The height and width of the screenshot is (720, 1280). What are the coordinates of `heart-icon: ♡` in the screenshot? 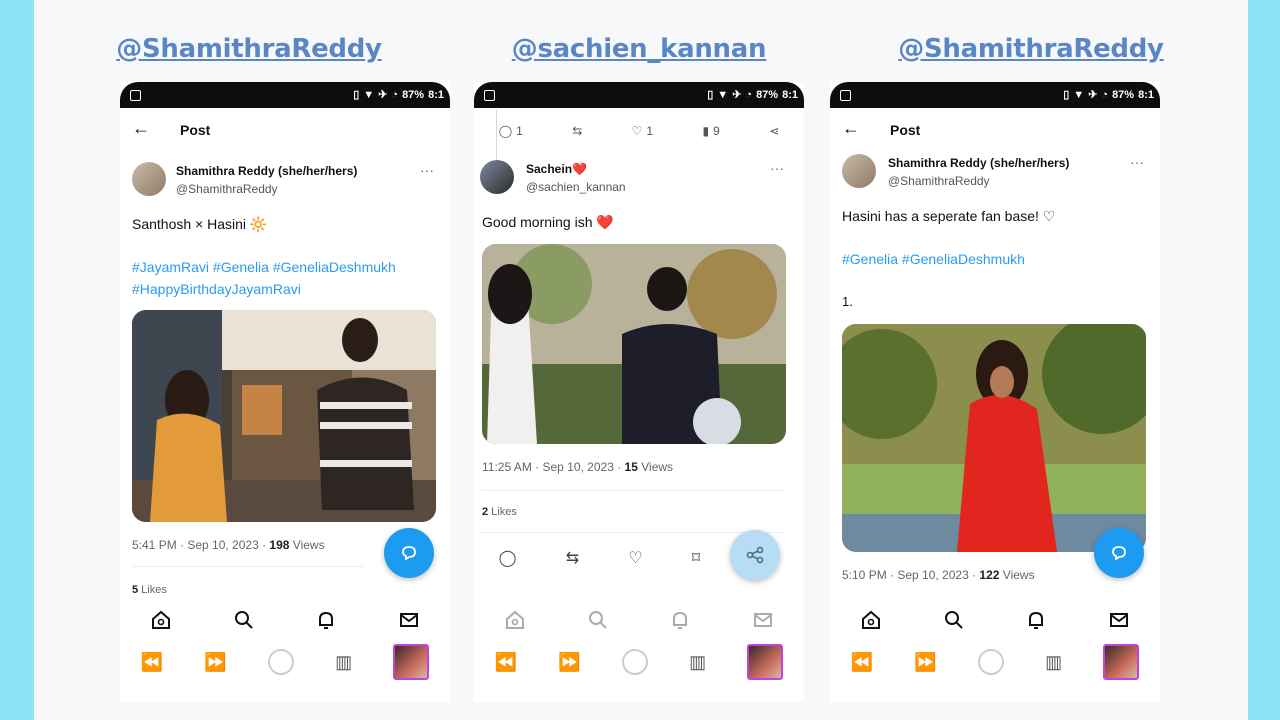 It's located at (635, 558).